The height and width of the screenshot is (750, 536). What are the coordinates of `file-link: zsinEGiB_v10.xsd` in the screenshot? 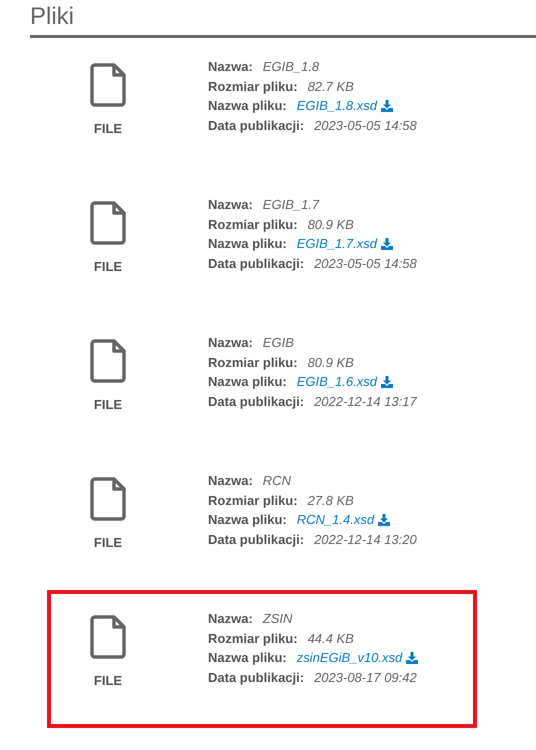 It's located at (349, 658).